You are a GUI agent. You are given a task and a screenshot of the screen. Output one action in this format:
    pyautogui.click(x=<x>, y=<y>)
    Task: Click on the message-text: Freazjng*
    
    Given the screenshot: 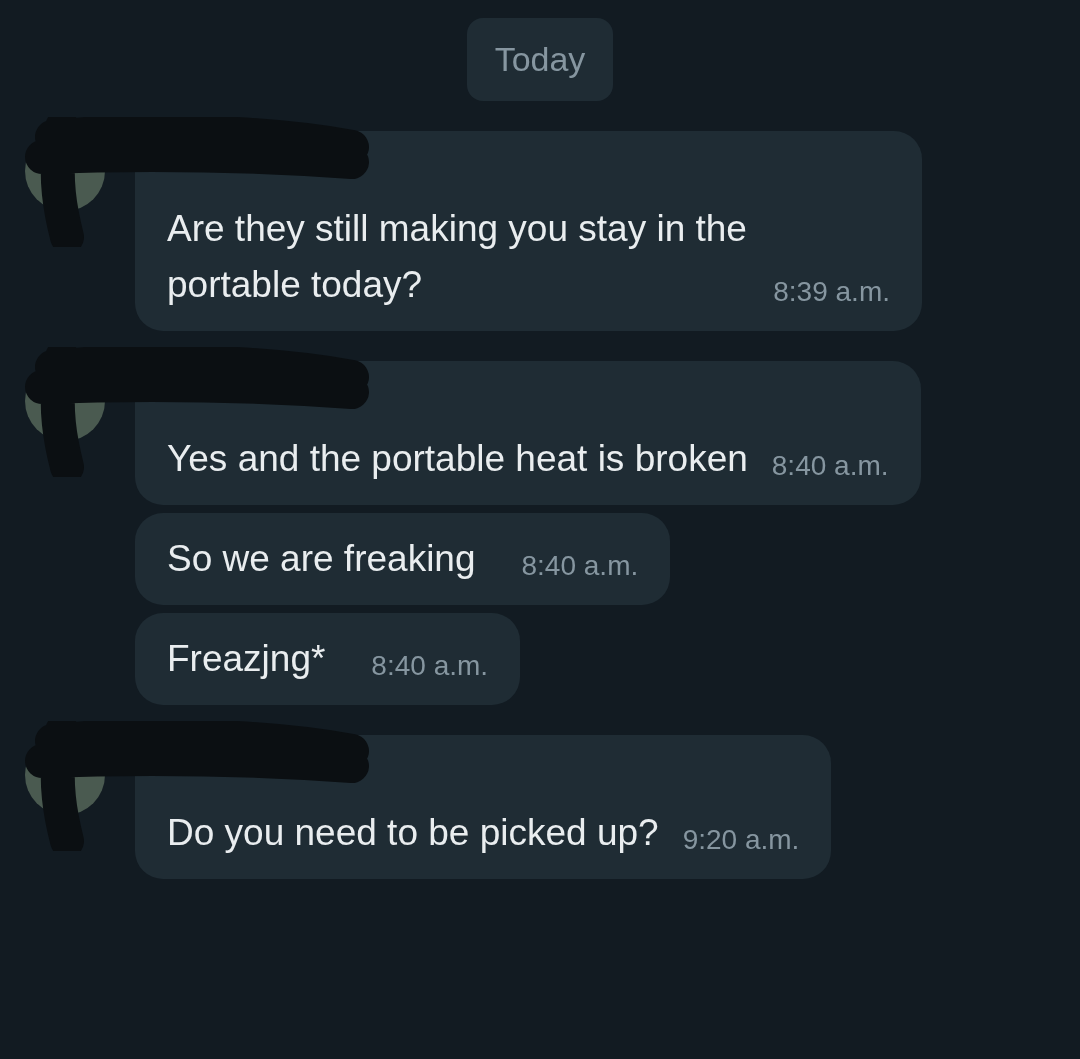 What is the action you would take?
    pyautogui.click(x=246, y=659)
    